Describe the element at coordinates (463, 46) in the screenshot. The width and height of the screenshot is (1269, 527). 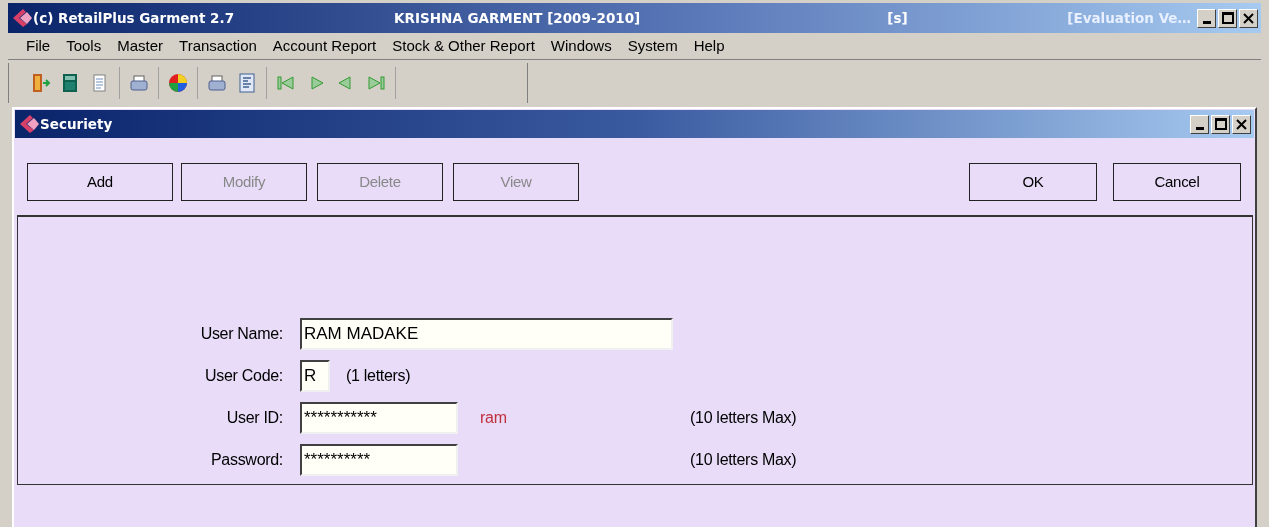
I see `menu-item: Stock & Other Report` at that location.